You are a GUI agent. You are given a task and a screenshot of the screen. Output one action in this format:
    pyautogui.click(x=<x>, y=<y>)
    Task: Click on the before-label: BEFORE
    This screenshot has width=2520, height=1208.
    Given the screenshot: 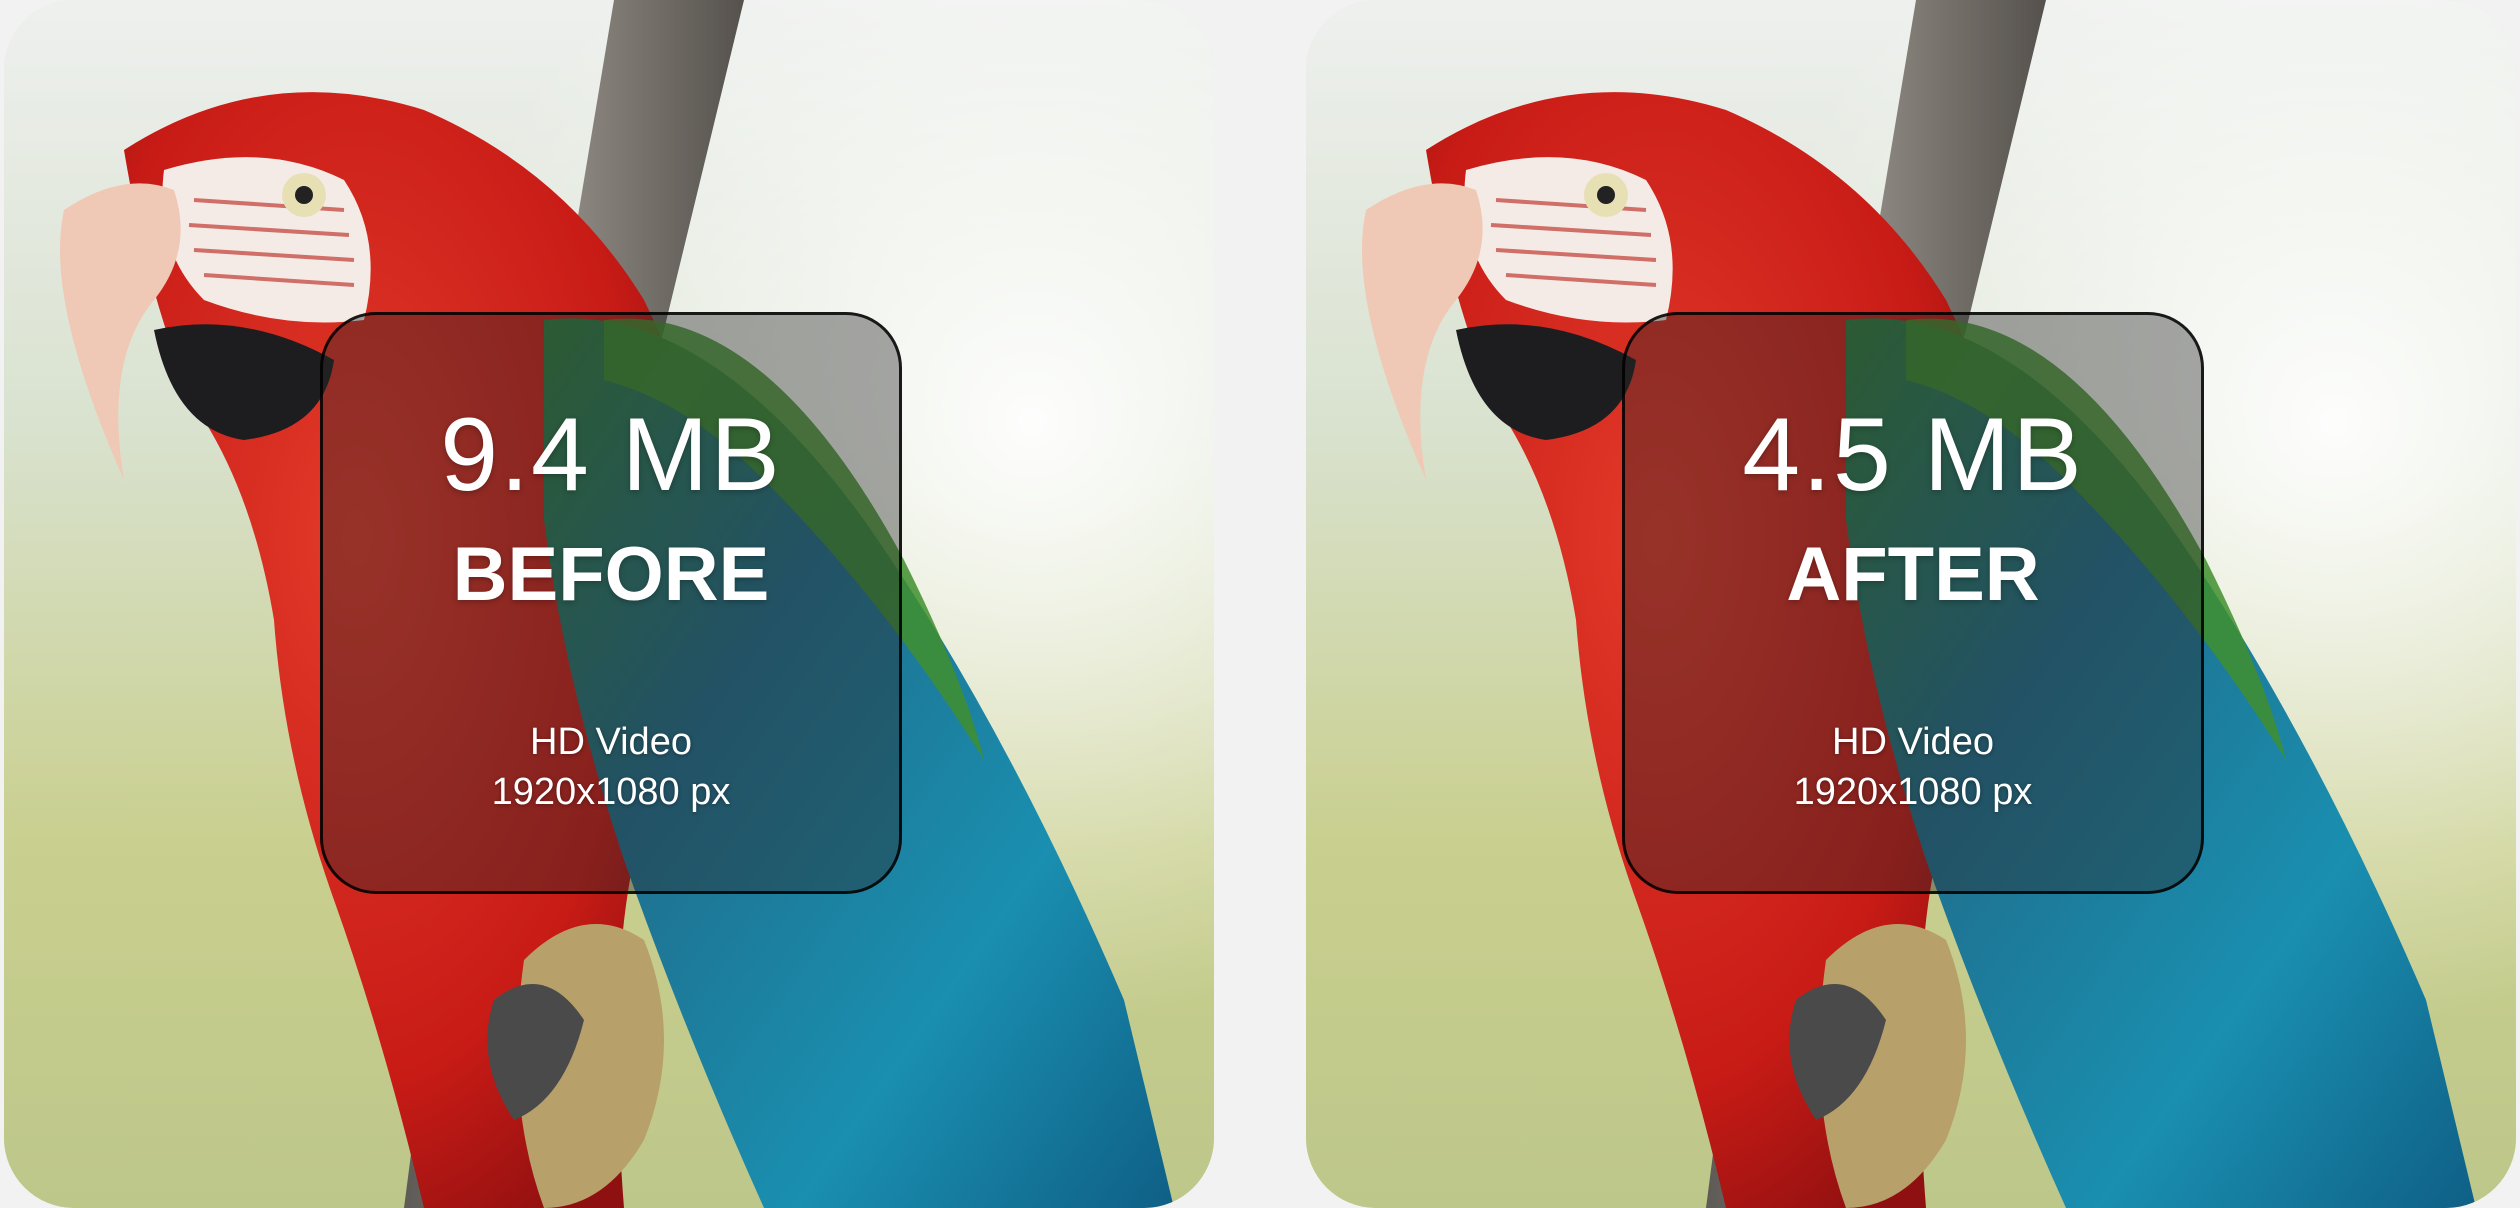 What is the action you would take?
    pyautogui.click(x=611, y=574)
    